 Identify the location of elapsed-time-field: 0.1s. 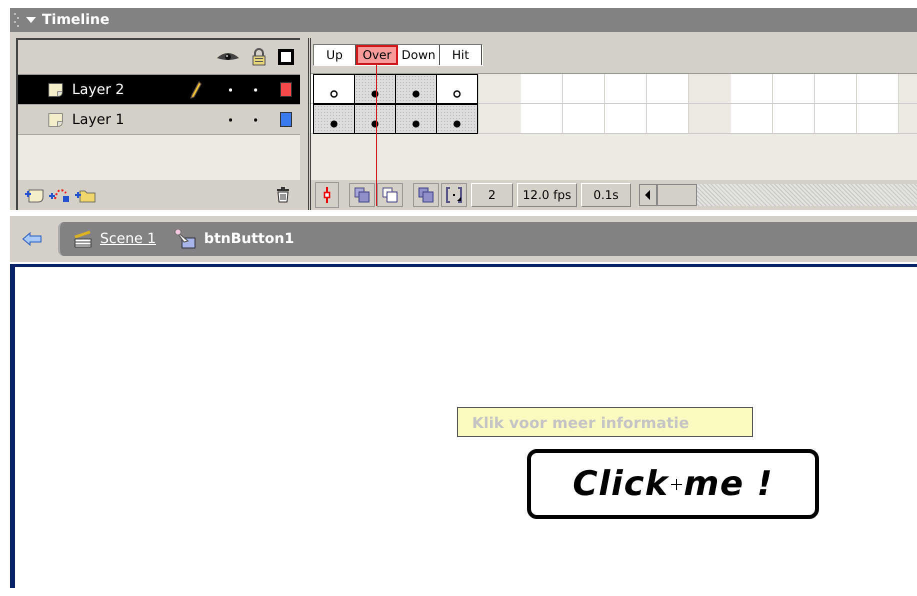
(606, 195).